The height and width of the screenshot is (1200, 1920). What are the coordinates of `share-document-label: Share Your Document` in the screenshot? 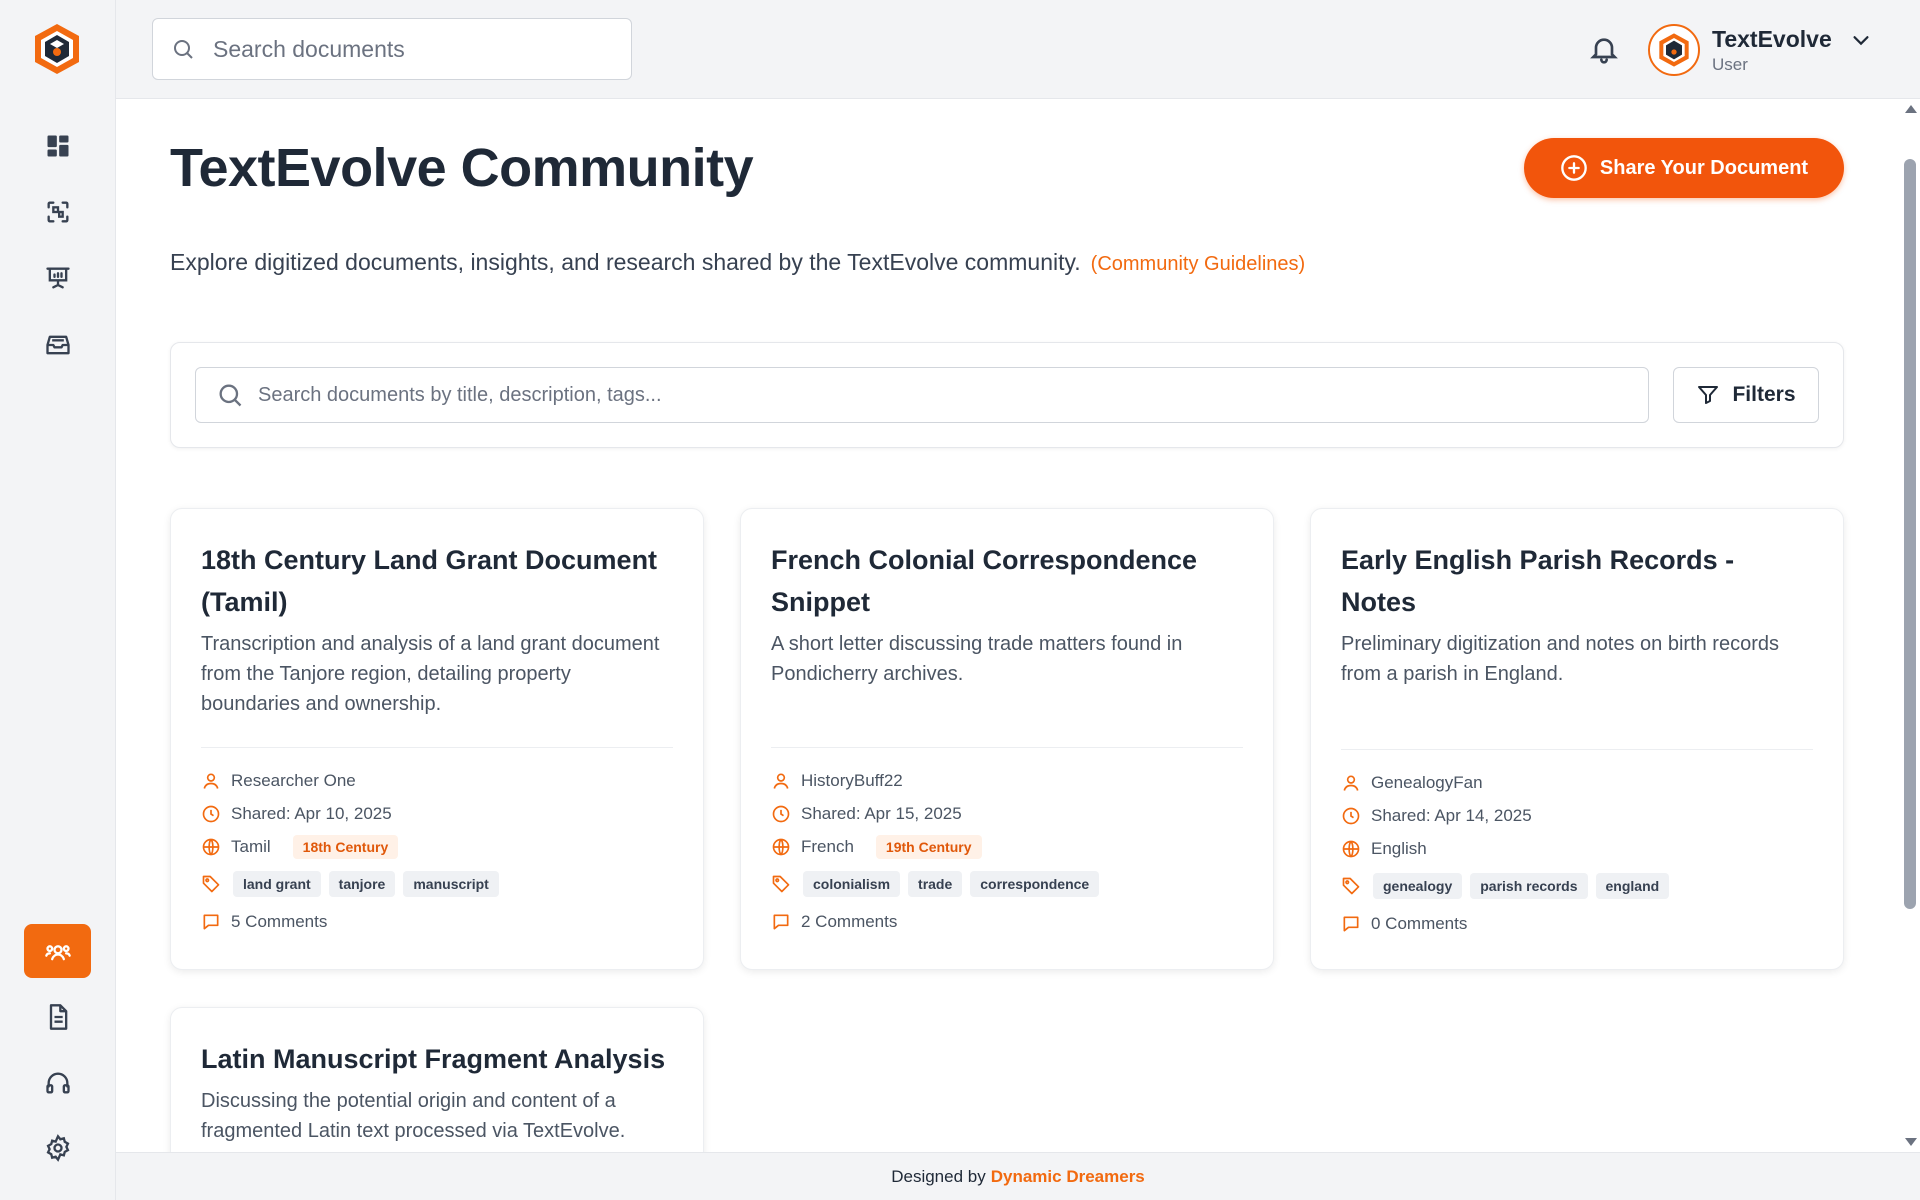 It's located at (1704, 167).